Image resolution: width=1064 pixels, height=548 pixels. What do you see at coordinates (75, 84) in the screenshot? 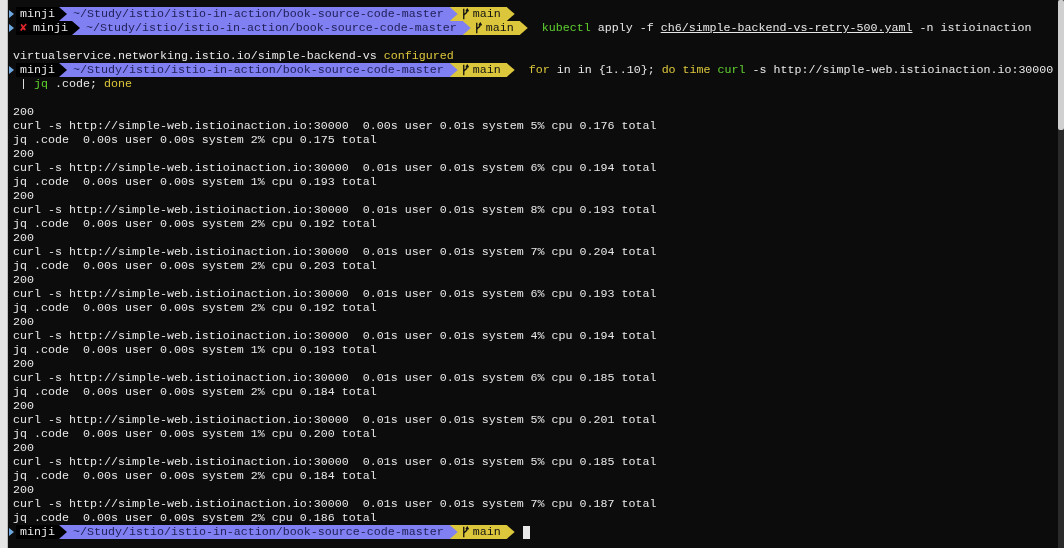
I see `terminal-line: | jq .code; done` at bounding box center [75, 84].